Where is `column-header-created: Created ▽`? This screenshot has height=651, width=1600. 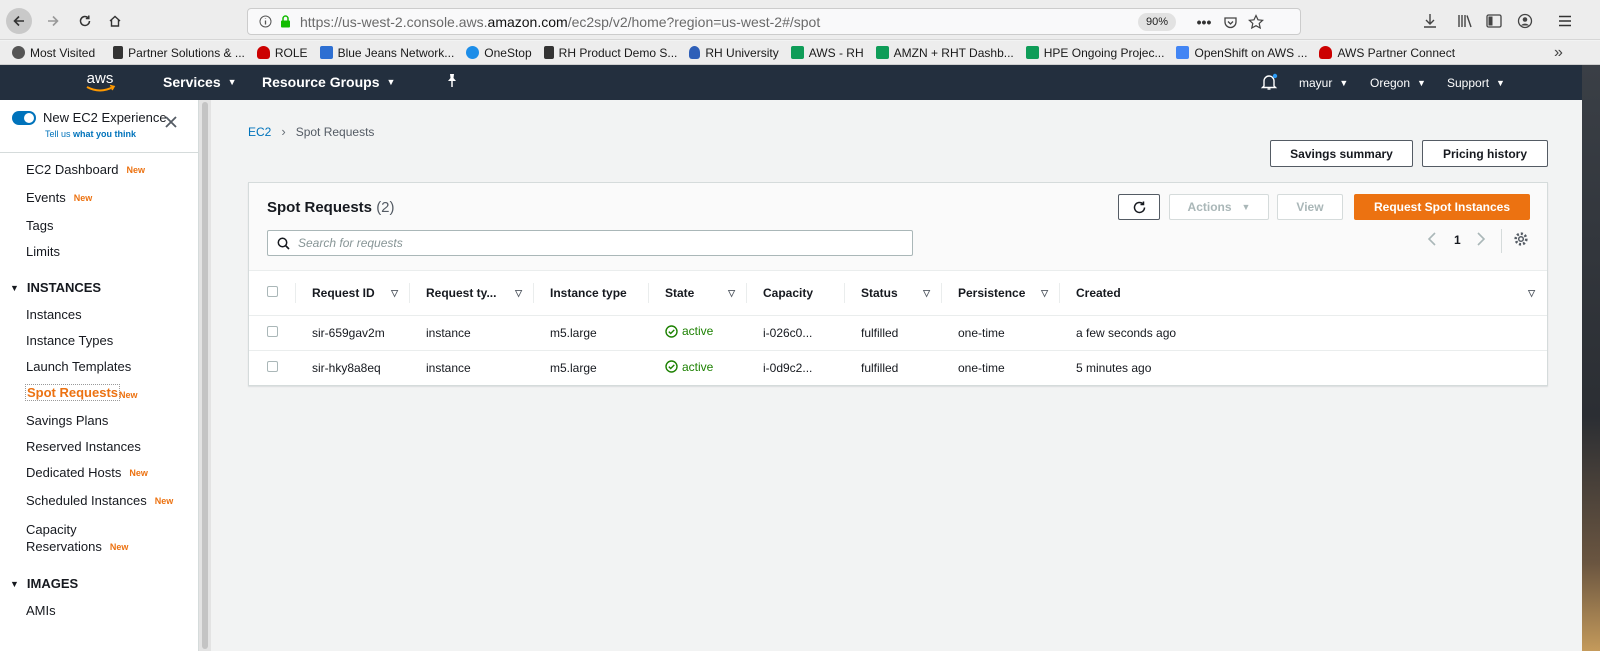
column-header-created: Created ▽ is located at coordinates (1303, 293).